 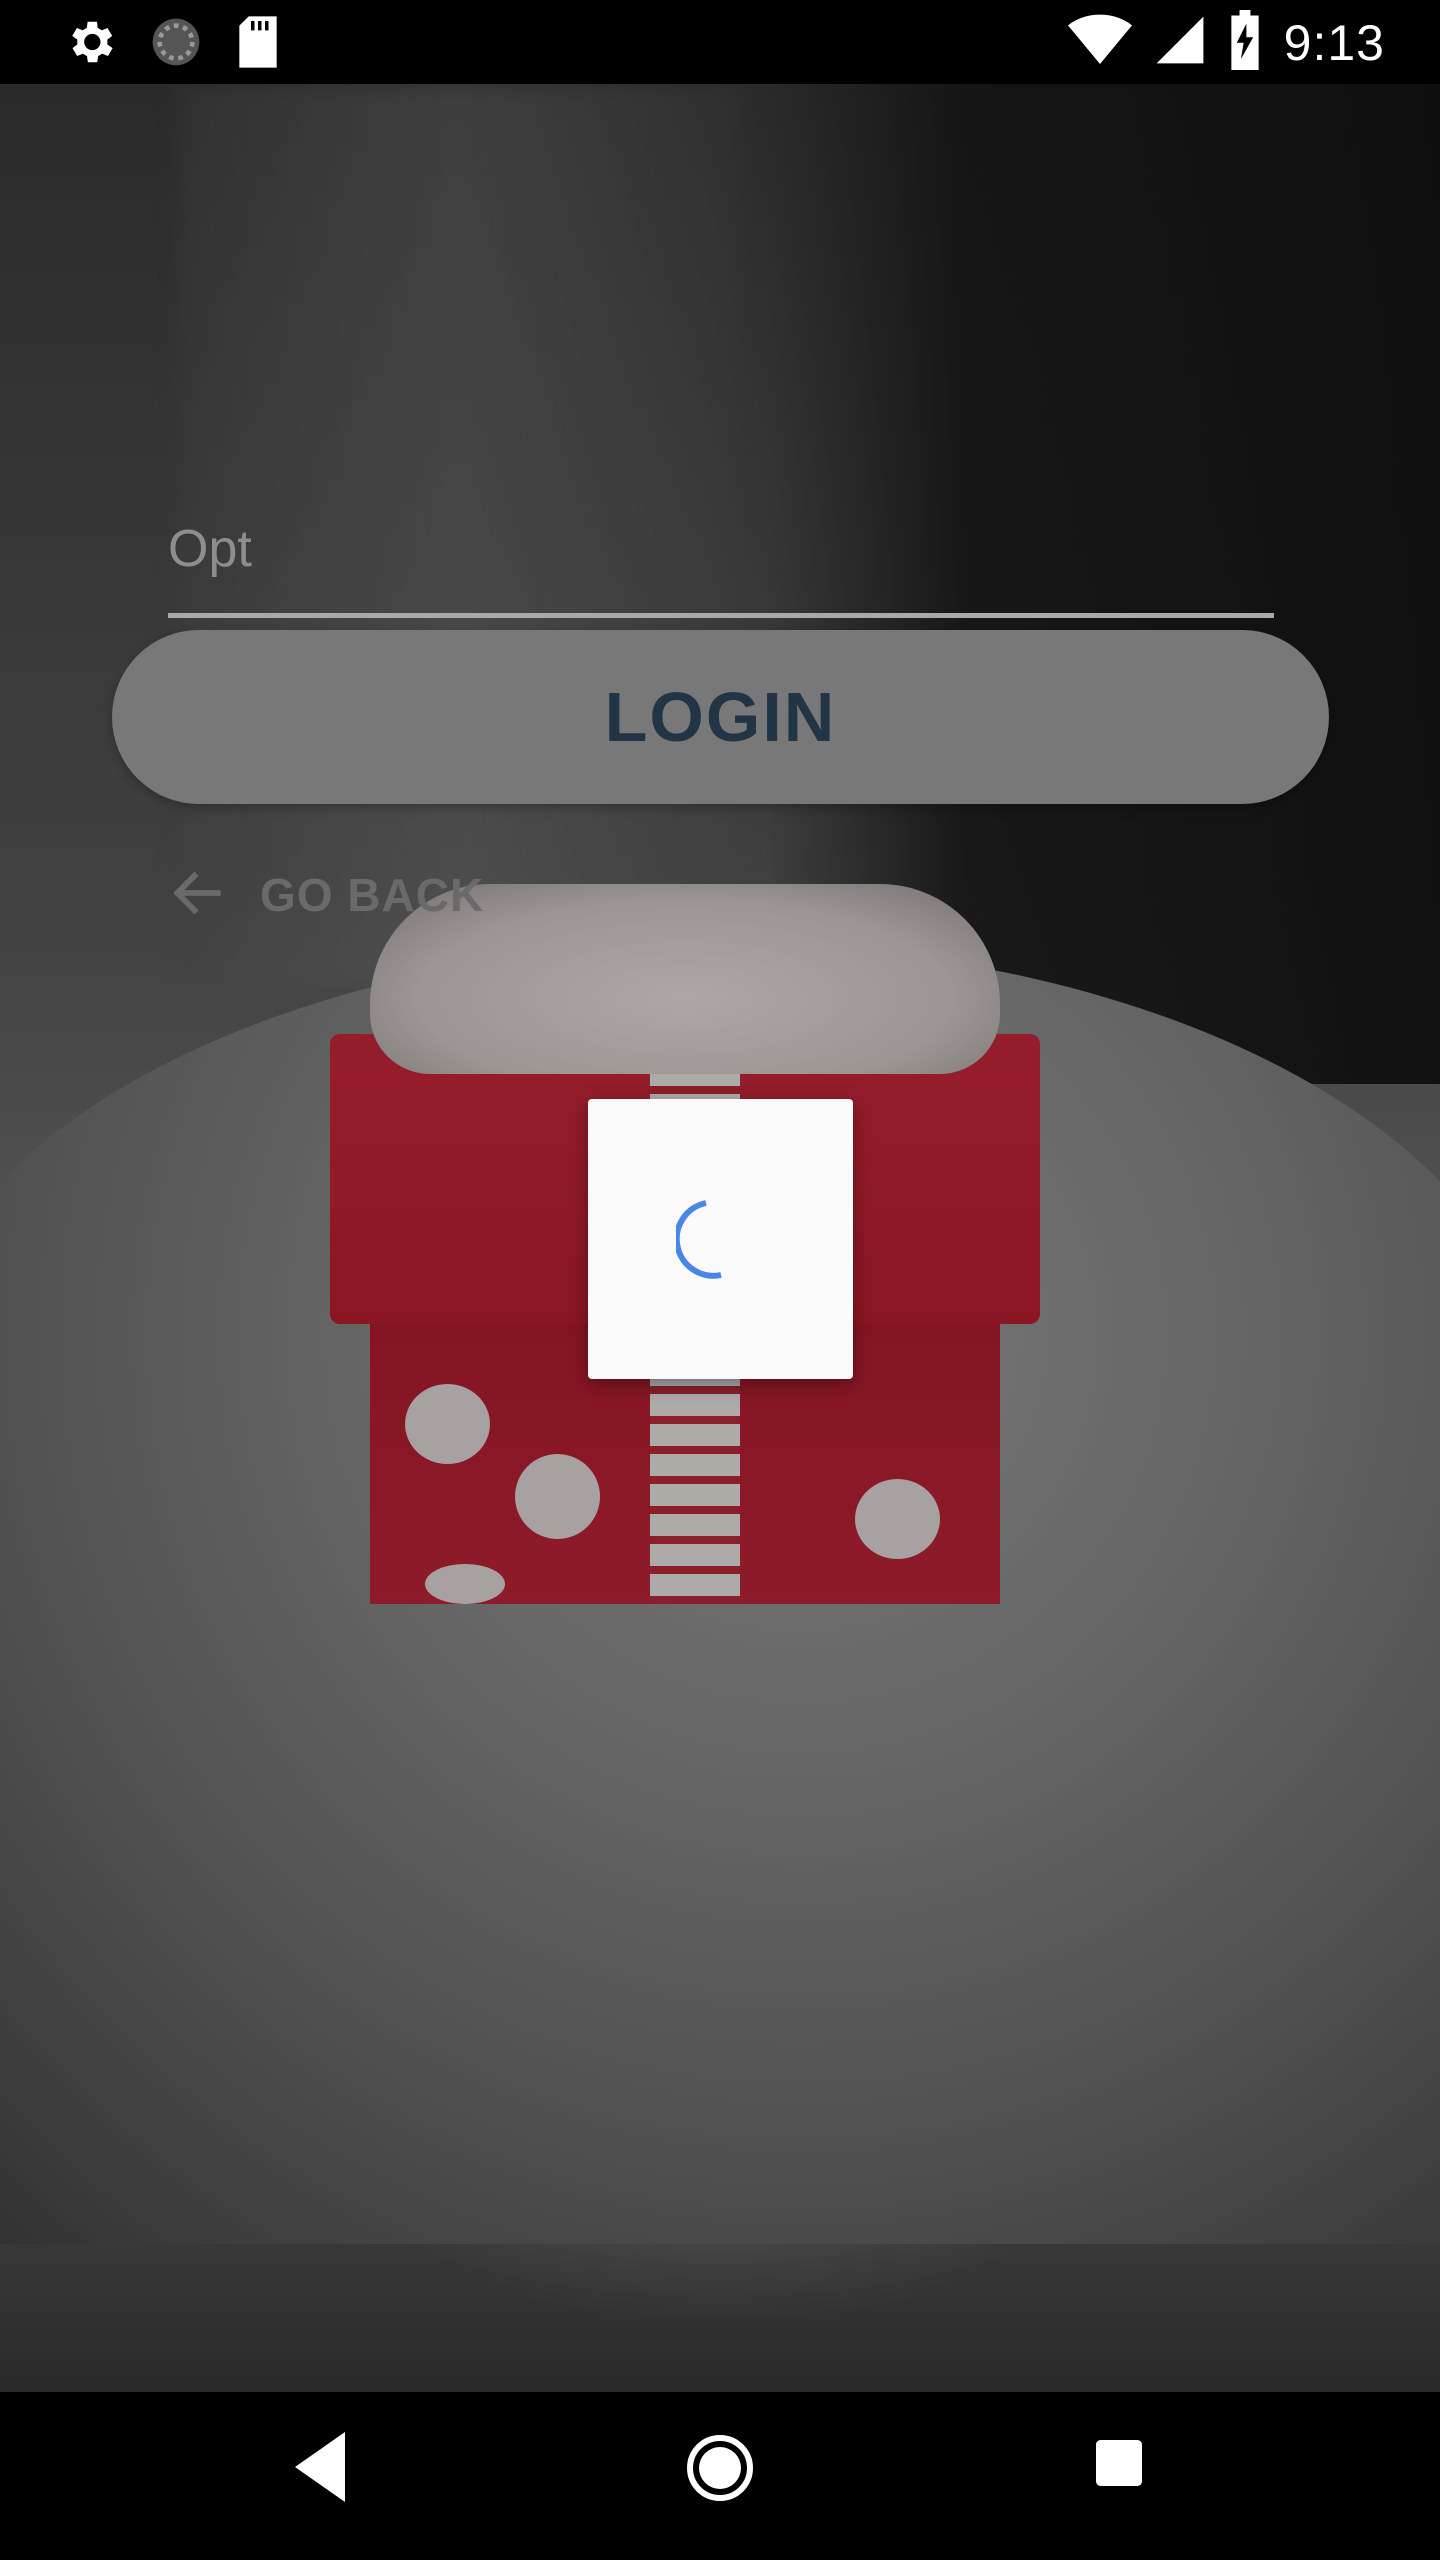 I want to click on back-icon, so click(x=320, y=2469).